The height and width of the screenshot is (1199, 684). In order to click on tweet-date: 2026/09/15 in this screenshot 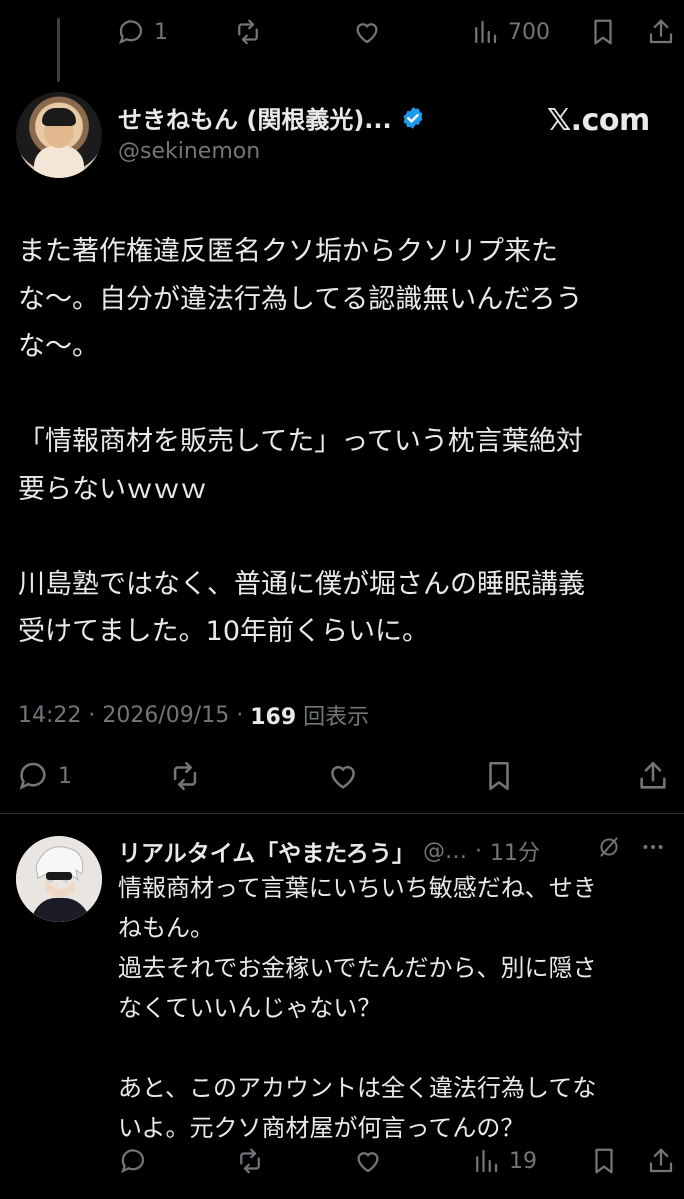, I will do `click(165, 715)`.